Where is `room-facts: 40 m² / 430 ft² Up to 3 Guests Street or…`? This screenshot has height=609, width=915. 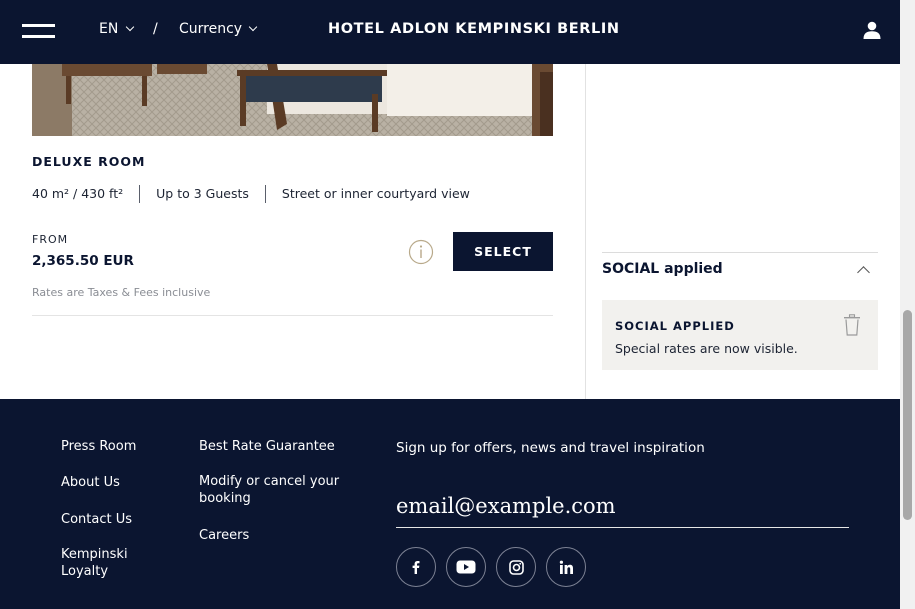 room-facts: 40 m² / 430 ft² Up to 3 Guests Street or… is located at coordinates (259, 194).